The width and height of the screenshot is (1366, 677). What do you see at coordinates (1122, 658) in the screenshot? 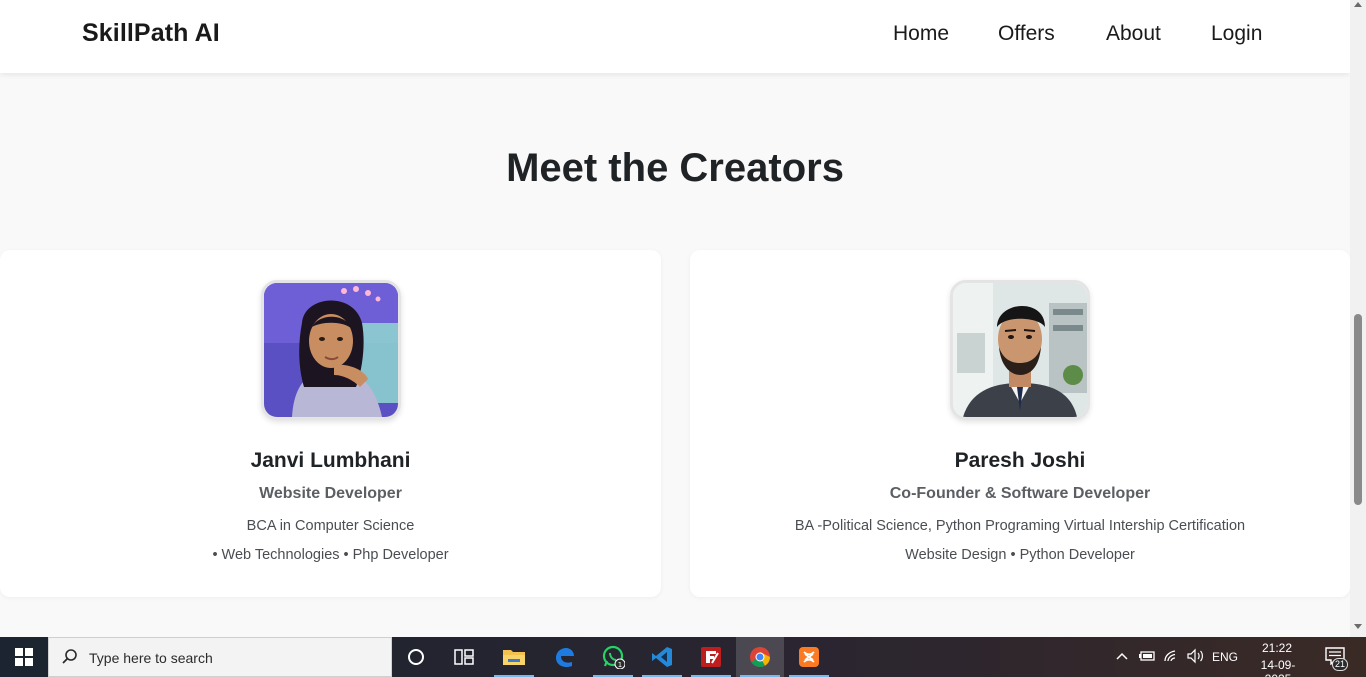
I see `show-hidden-icons-icon` at bounding box center [1122, 658].